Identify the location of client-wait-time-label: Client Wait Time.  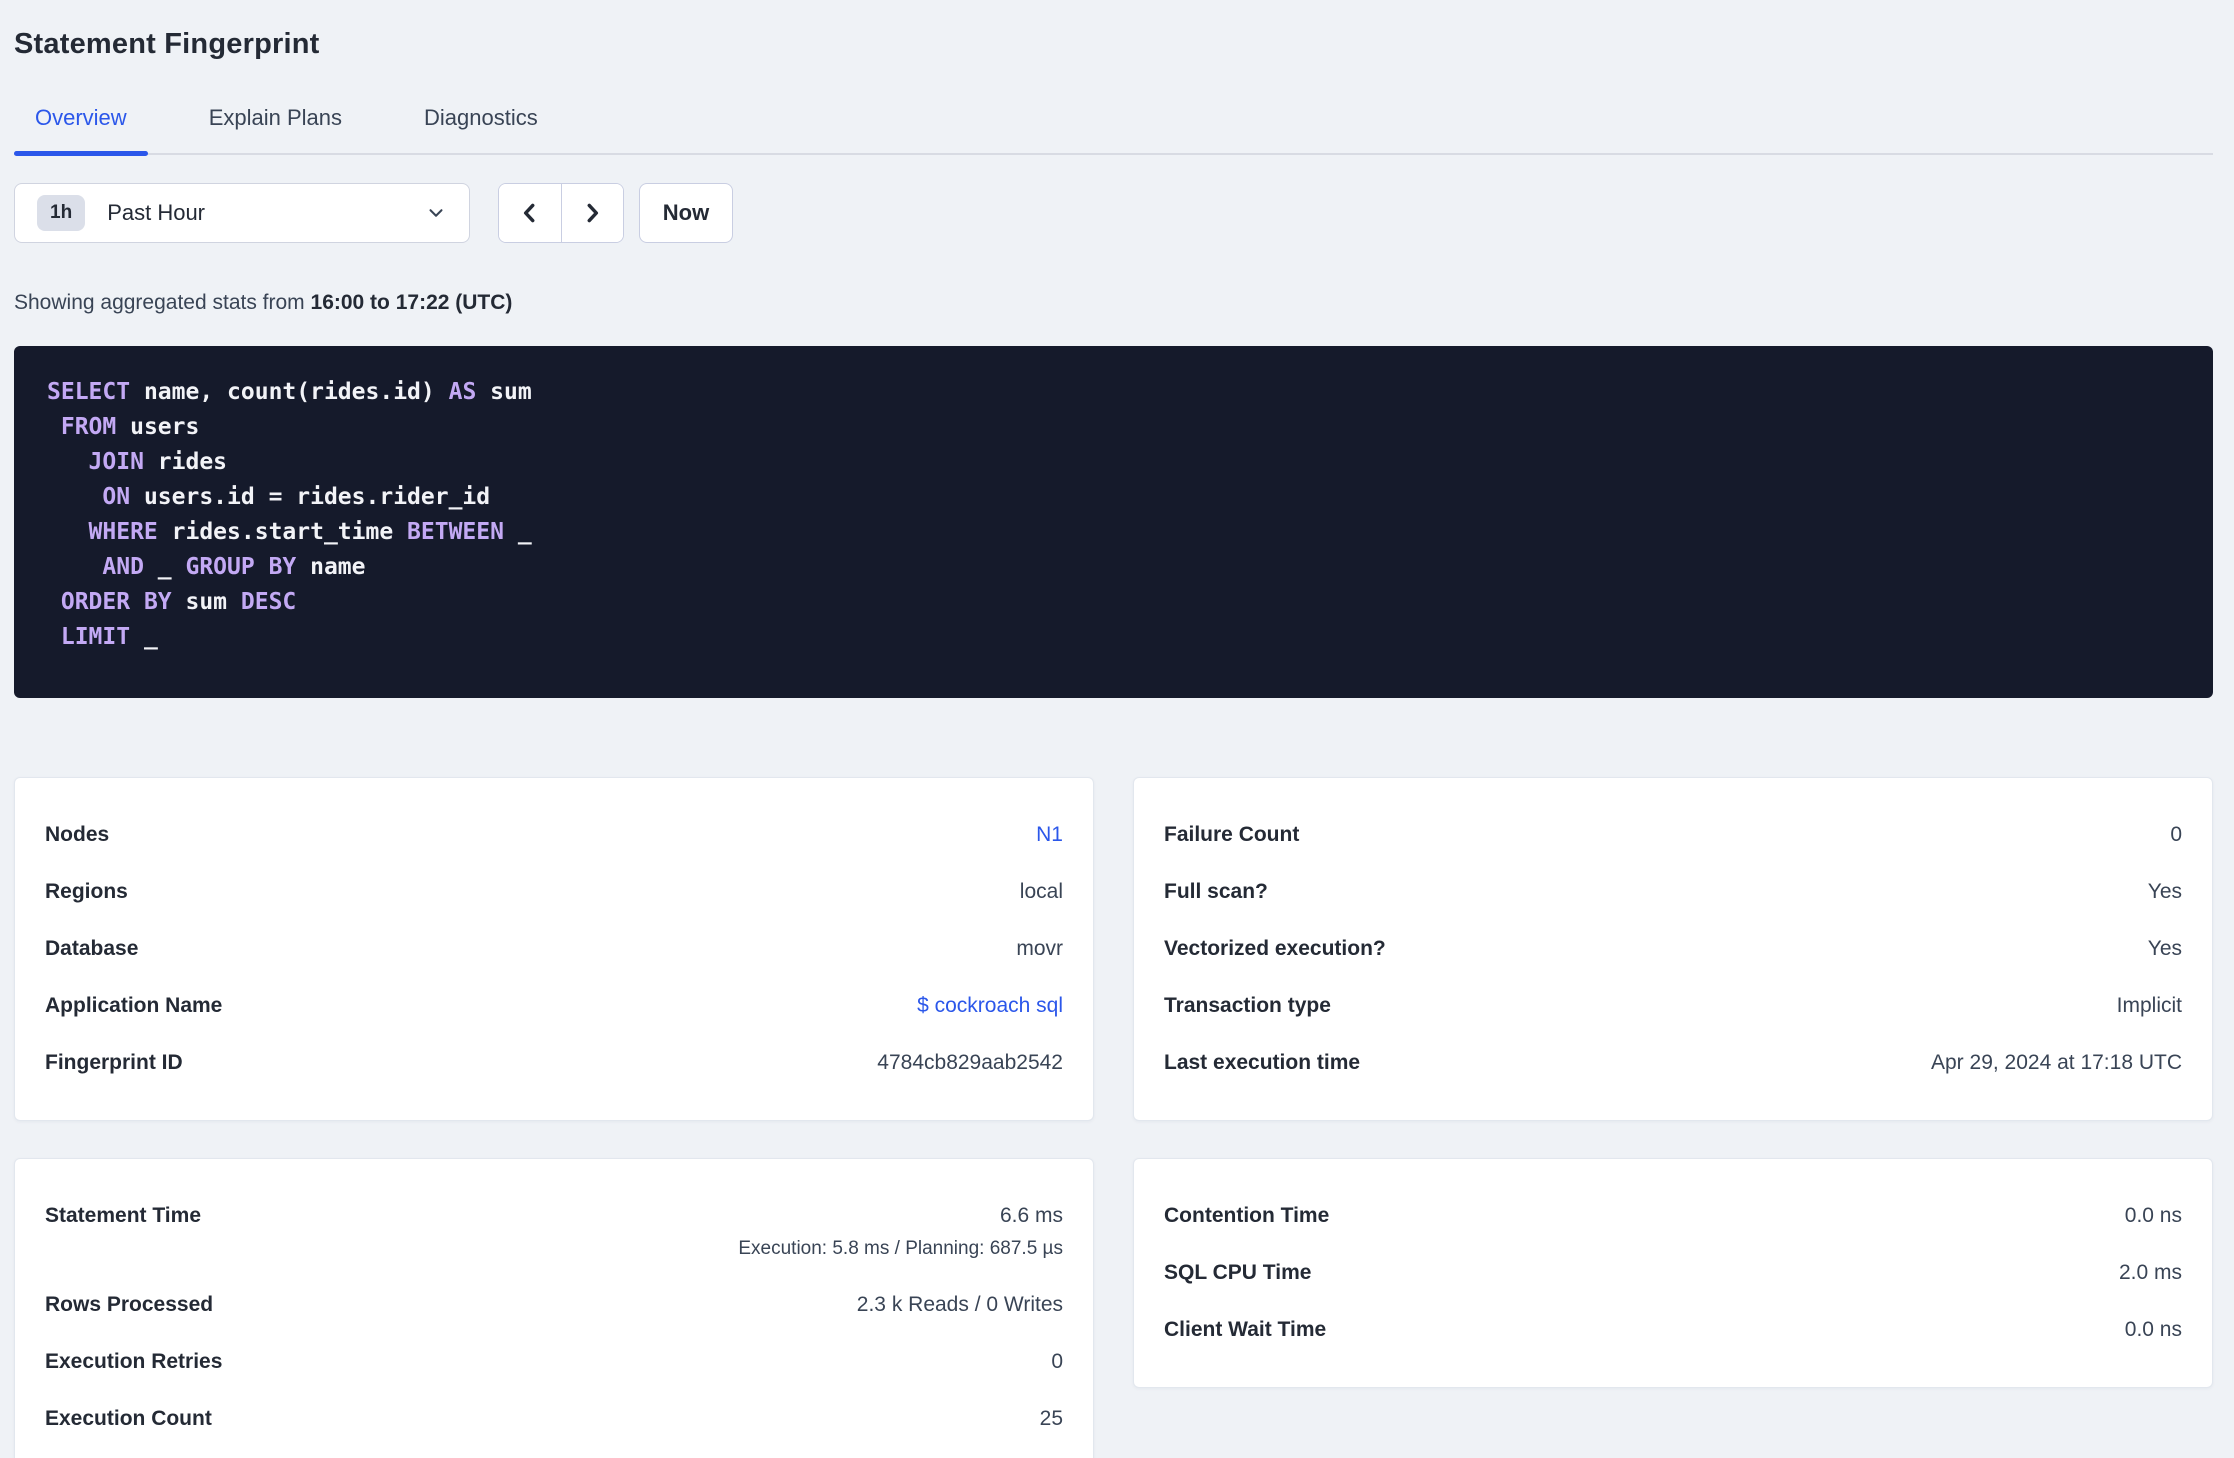
(1245, 1329).